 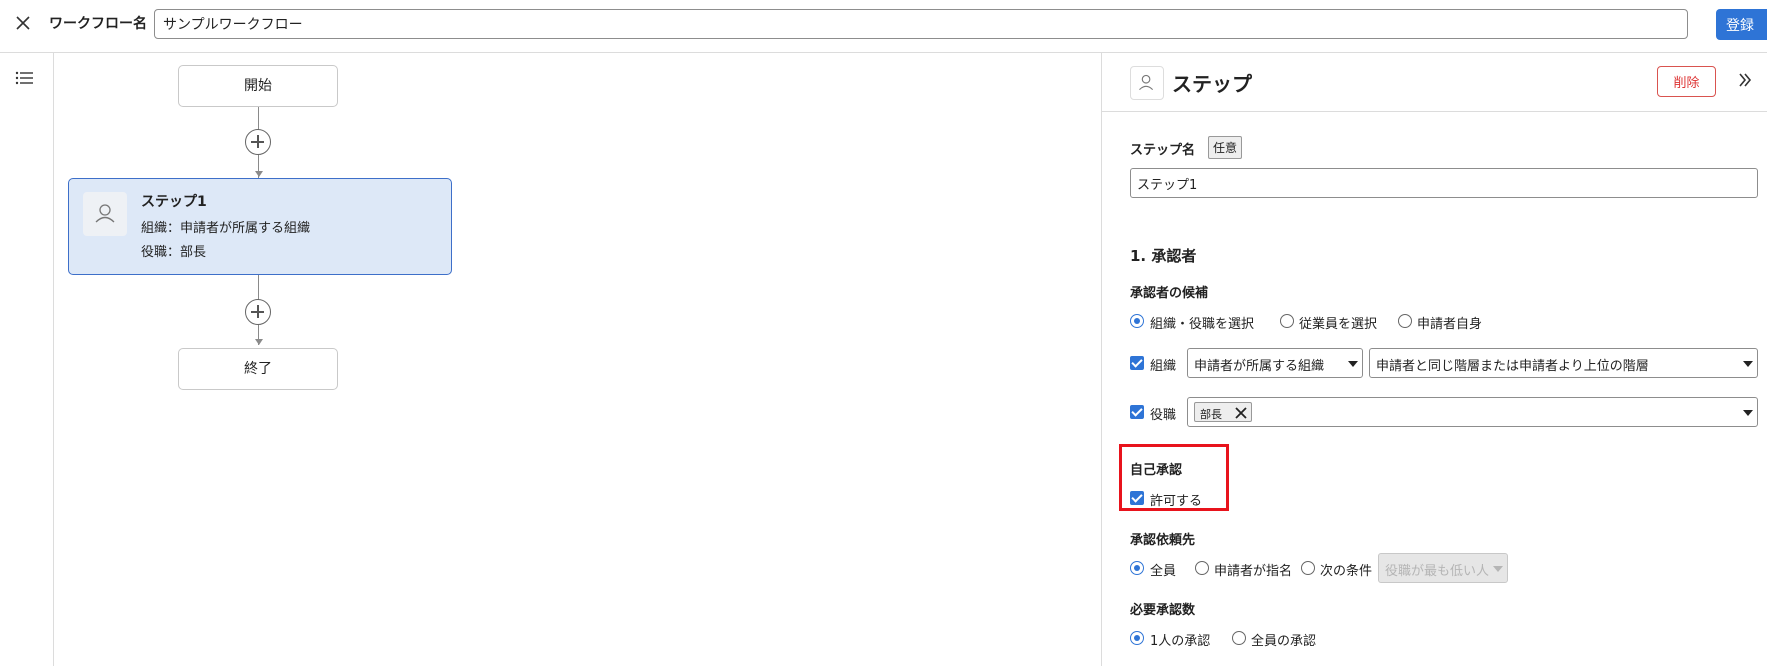 I want to click on chip-remove-icon, so click(x=1241, y=413).